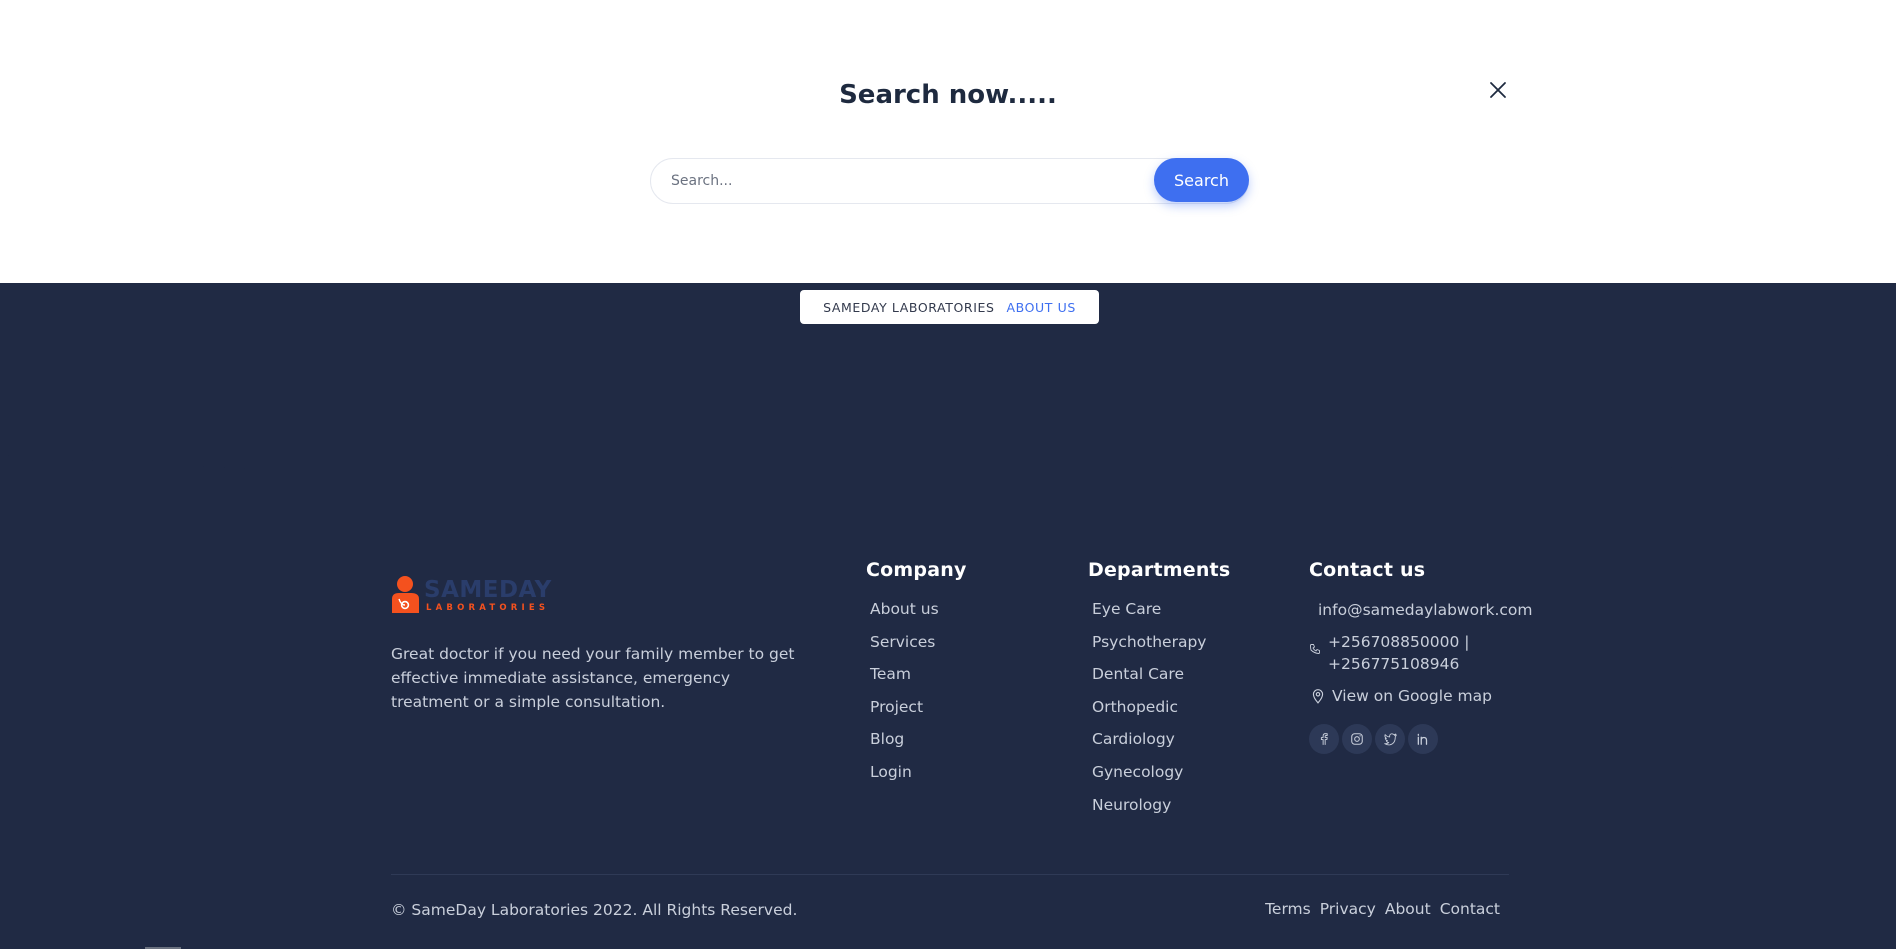 Image resolution: width=1896 pixels, height=949 pixels. Describe the element at coordinates (1159, 615) in the screenshot. I see `department-link-eye-care: Eye Care` at that location.